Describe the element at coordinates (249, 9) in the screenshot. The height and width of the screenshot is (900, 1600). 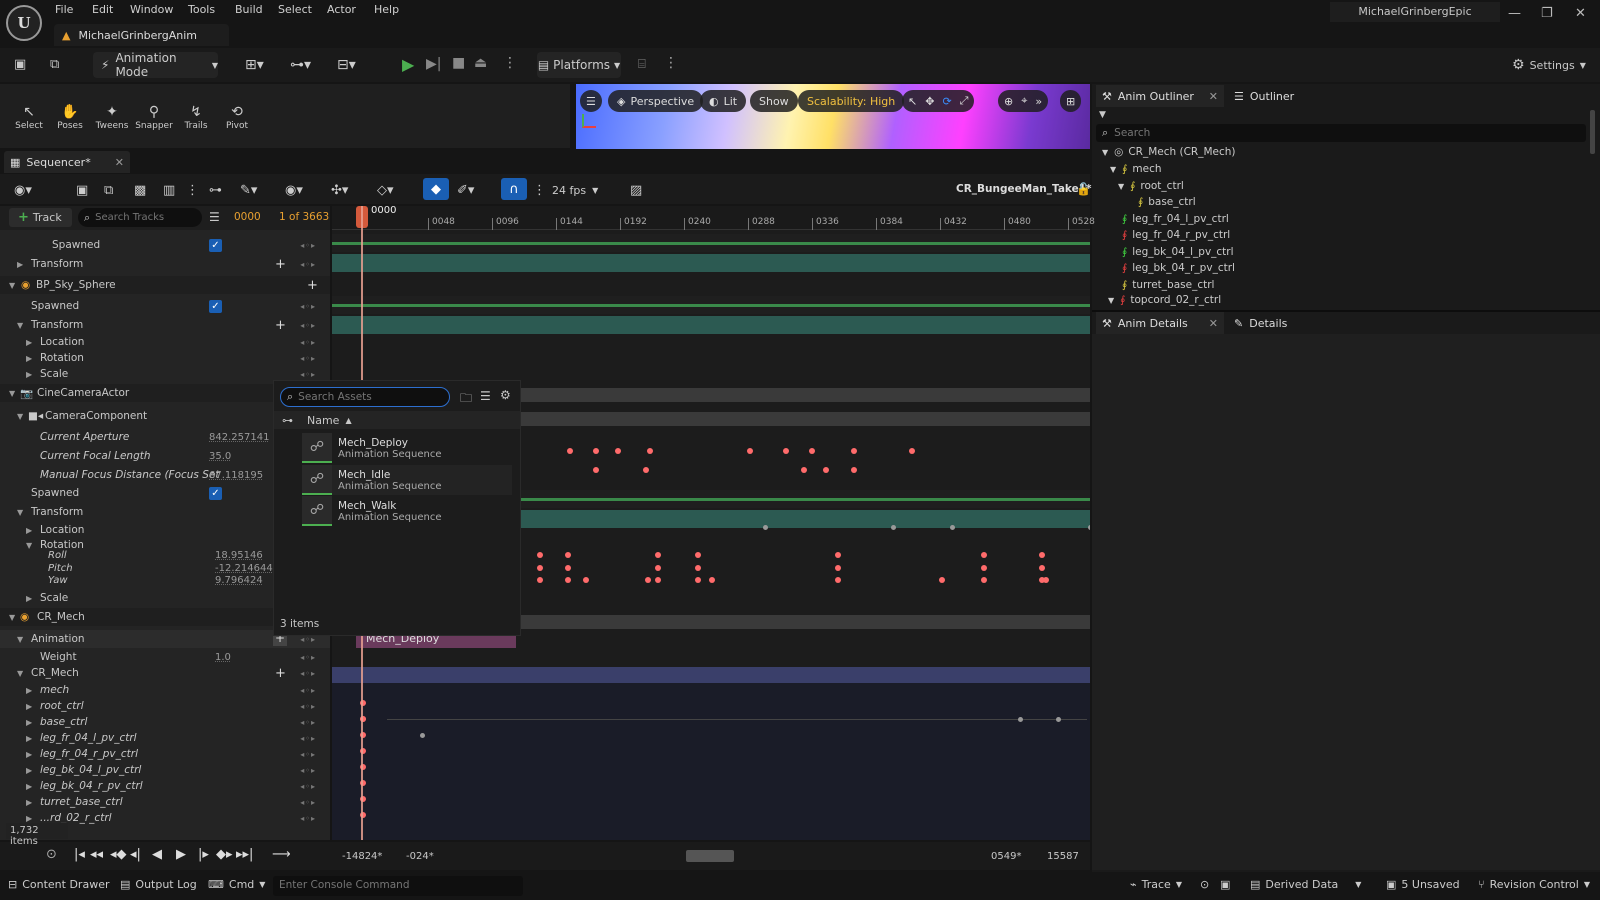
I see `menu-build: Build` at that location.